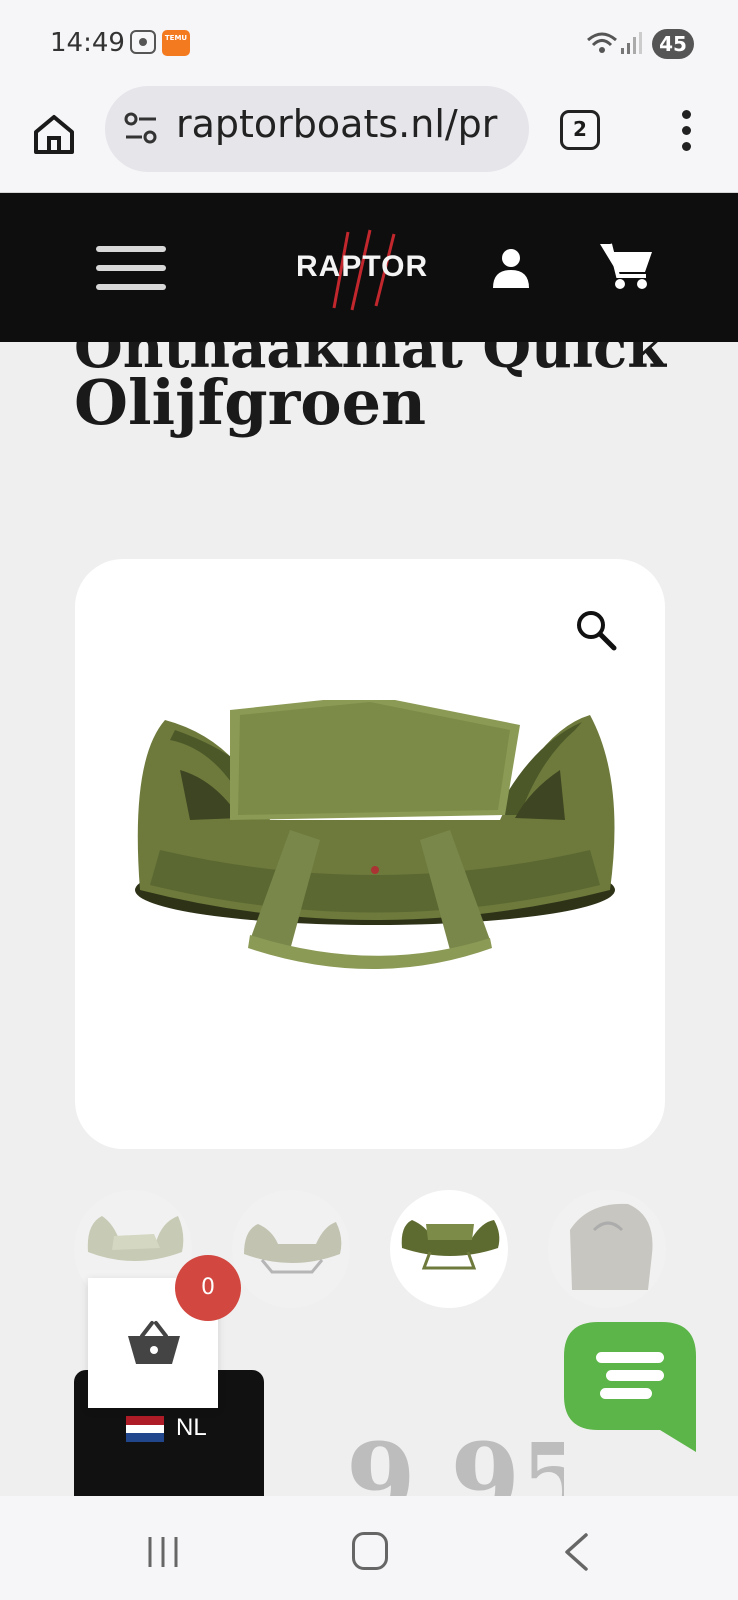 This screenshot has width=738, height=1600. I want to click on chat-button, so click(630, 1387).